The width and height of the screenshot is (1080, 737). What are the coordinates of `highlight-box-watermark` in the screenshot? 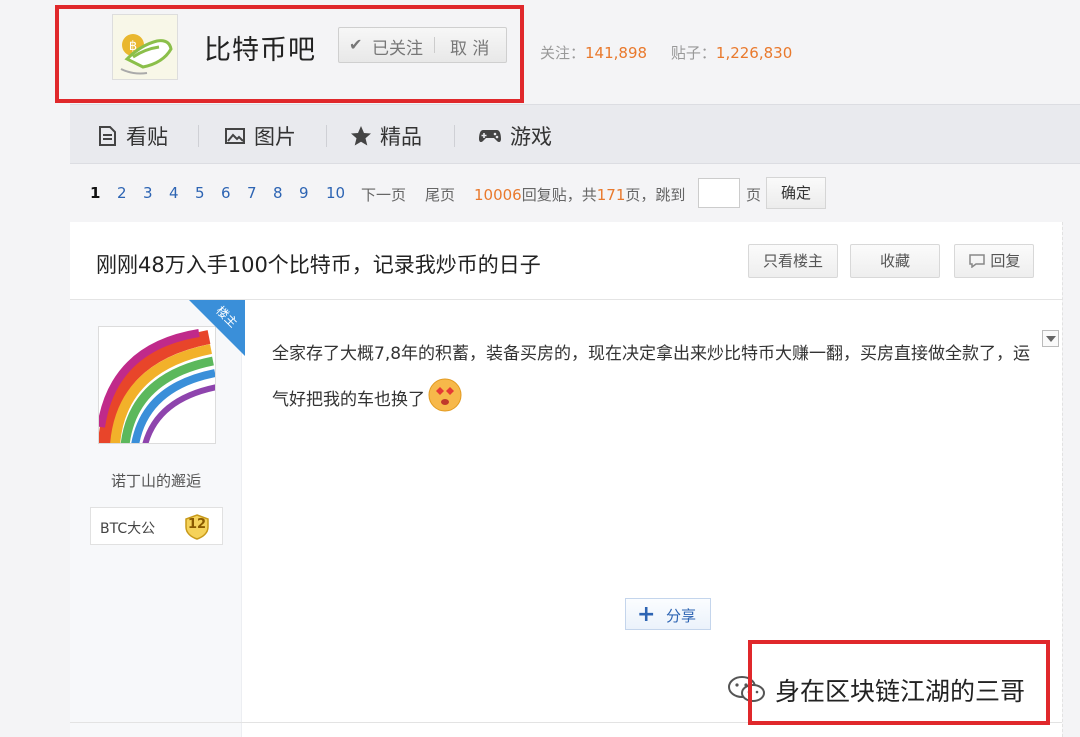 It's located at (899, 682).